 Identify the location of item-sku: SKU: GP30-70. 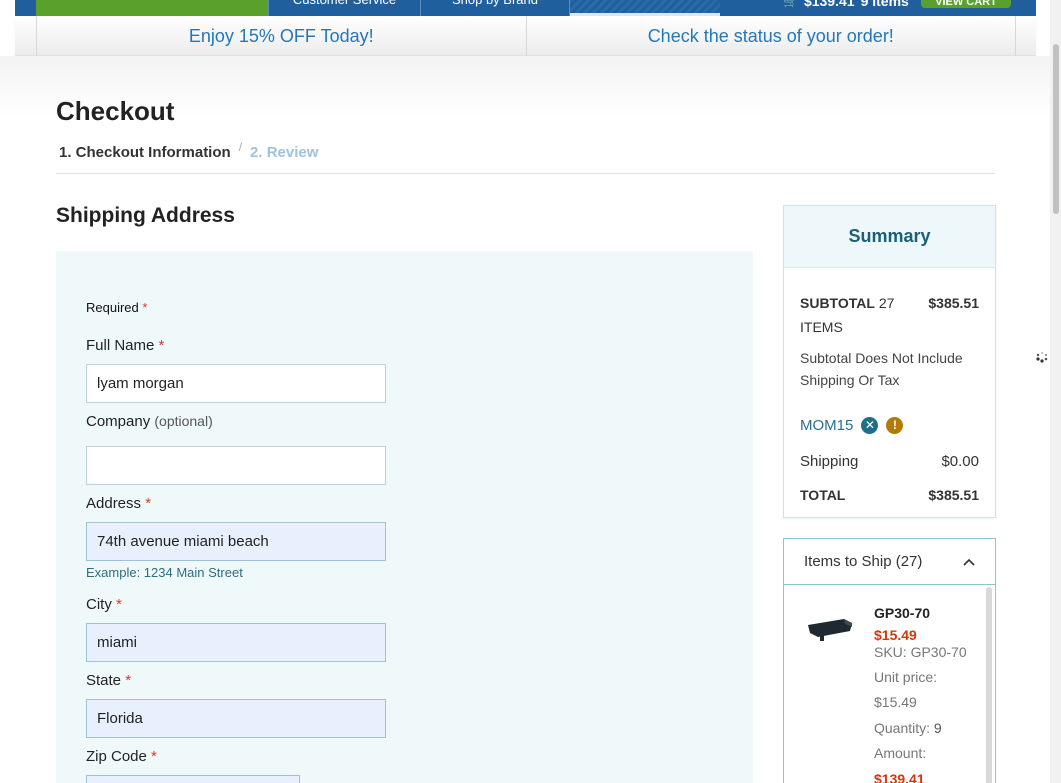
(920, 652).